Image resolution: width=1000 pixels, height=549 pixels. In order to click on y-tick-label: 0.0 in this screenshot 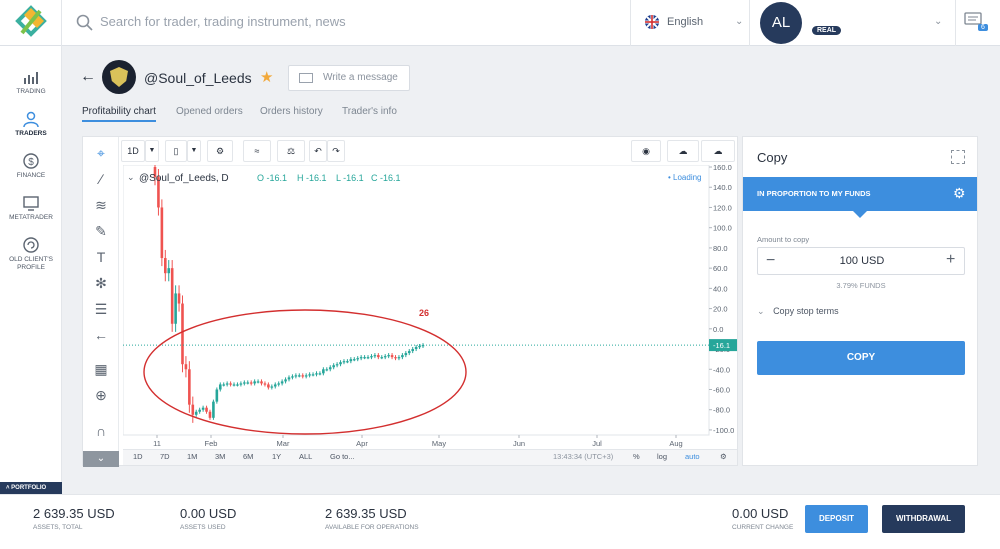, I will do `click(718, 329)`.